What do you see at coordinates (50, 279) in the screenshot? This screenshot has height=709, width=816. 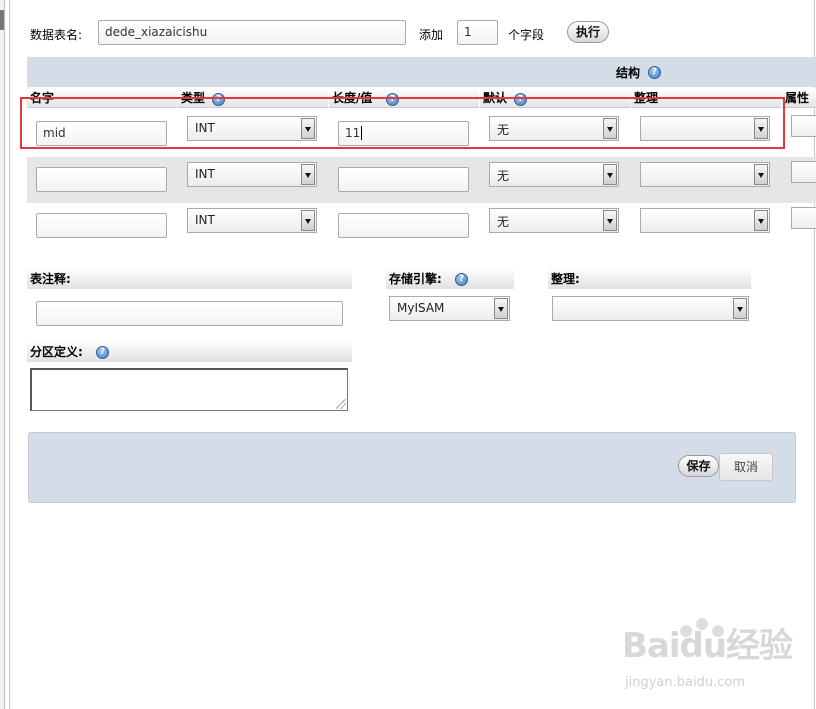 I see `table-comment-label: 表注释:` at bounding box center [50, 279].